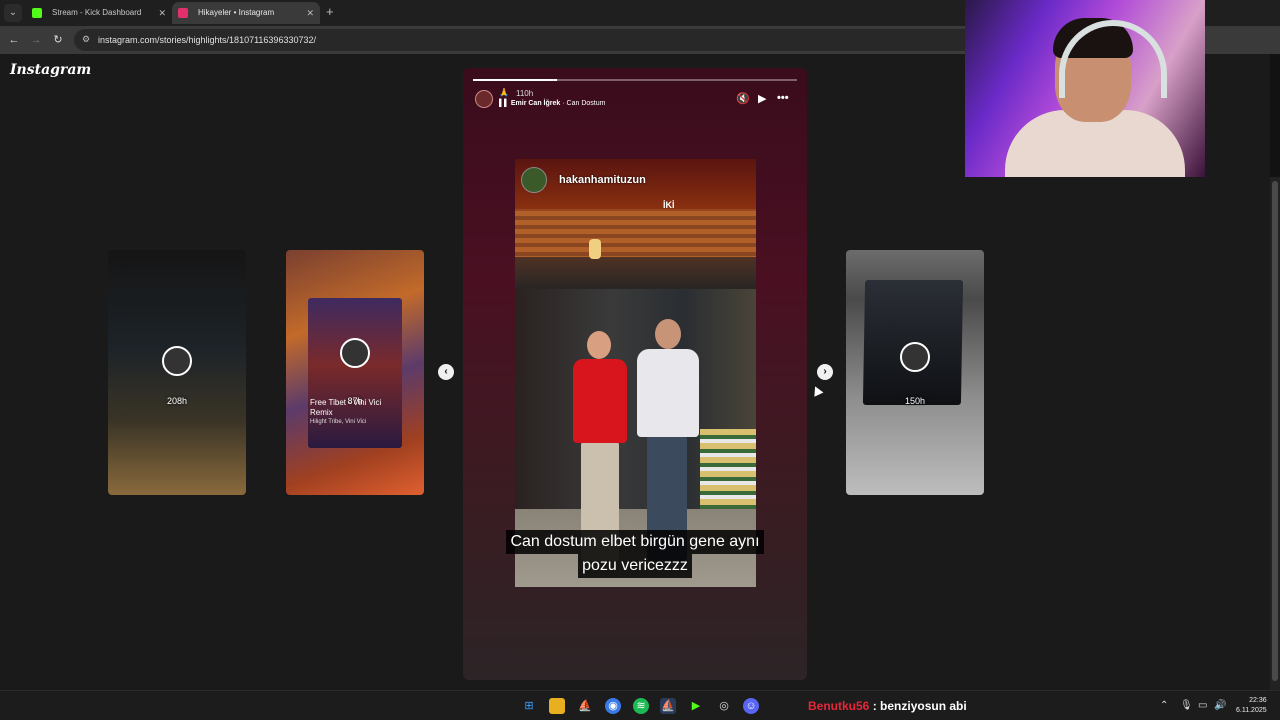 This screenshot has width=1280, height=720. I want to click on music-icon: ▌▌, so click(504, 103).